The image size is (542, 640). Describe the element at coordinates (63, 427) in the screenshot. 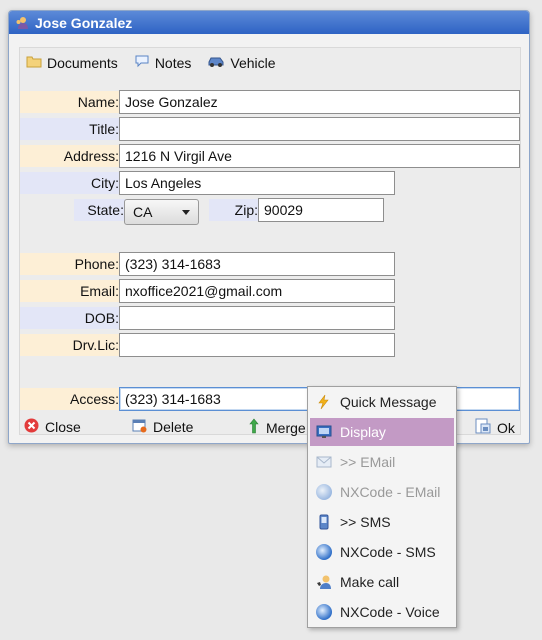

I see `close-button-label: Close` at that location.